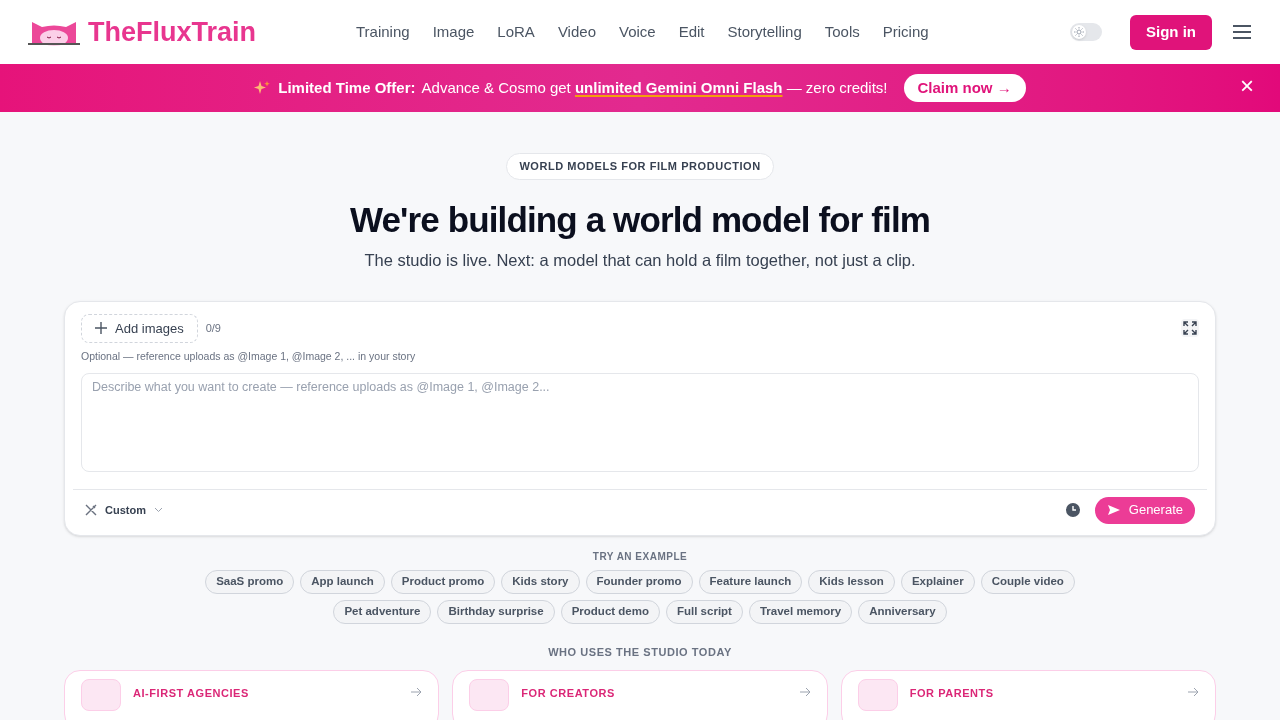  Describe the element at coordinates (1027, 581) in the screenshot. I see `example-chip: Couple video` at that location.